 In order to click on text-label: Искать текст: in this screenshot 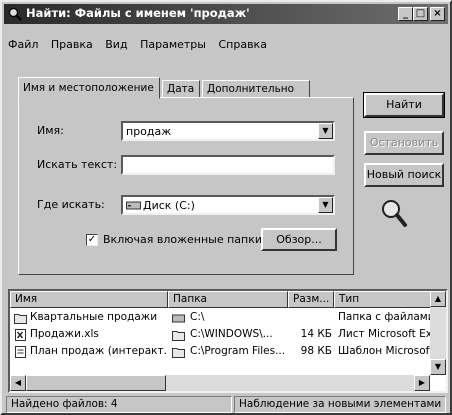, I will do `click(77, 164)`.